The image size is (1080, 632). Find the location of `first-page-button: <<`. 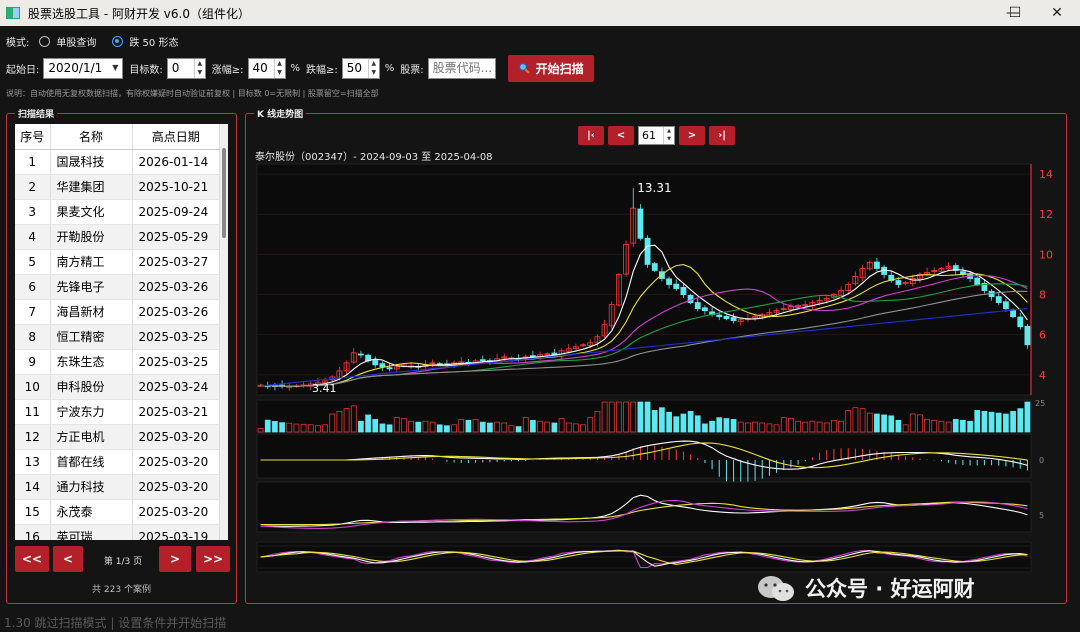

first-page-button: << is located at coordinates (32, 559).